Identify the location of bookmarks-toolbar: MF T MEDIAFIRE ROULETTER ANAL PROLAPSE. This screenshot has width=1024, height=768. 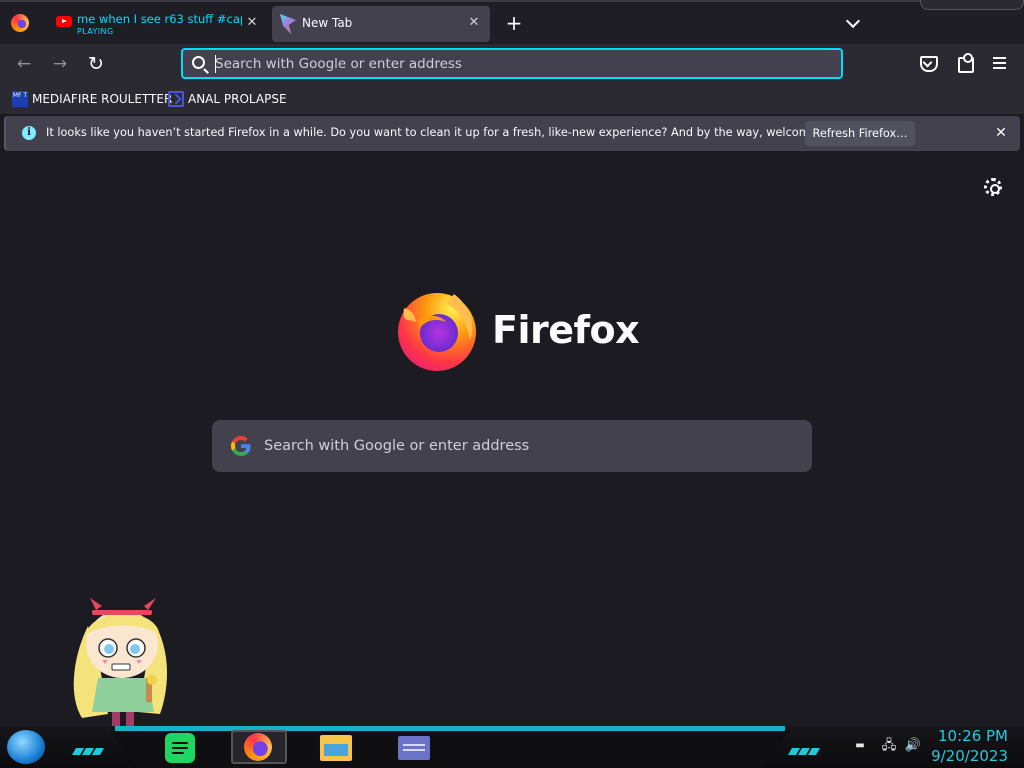
(512, 99).